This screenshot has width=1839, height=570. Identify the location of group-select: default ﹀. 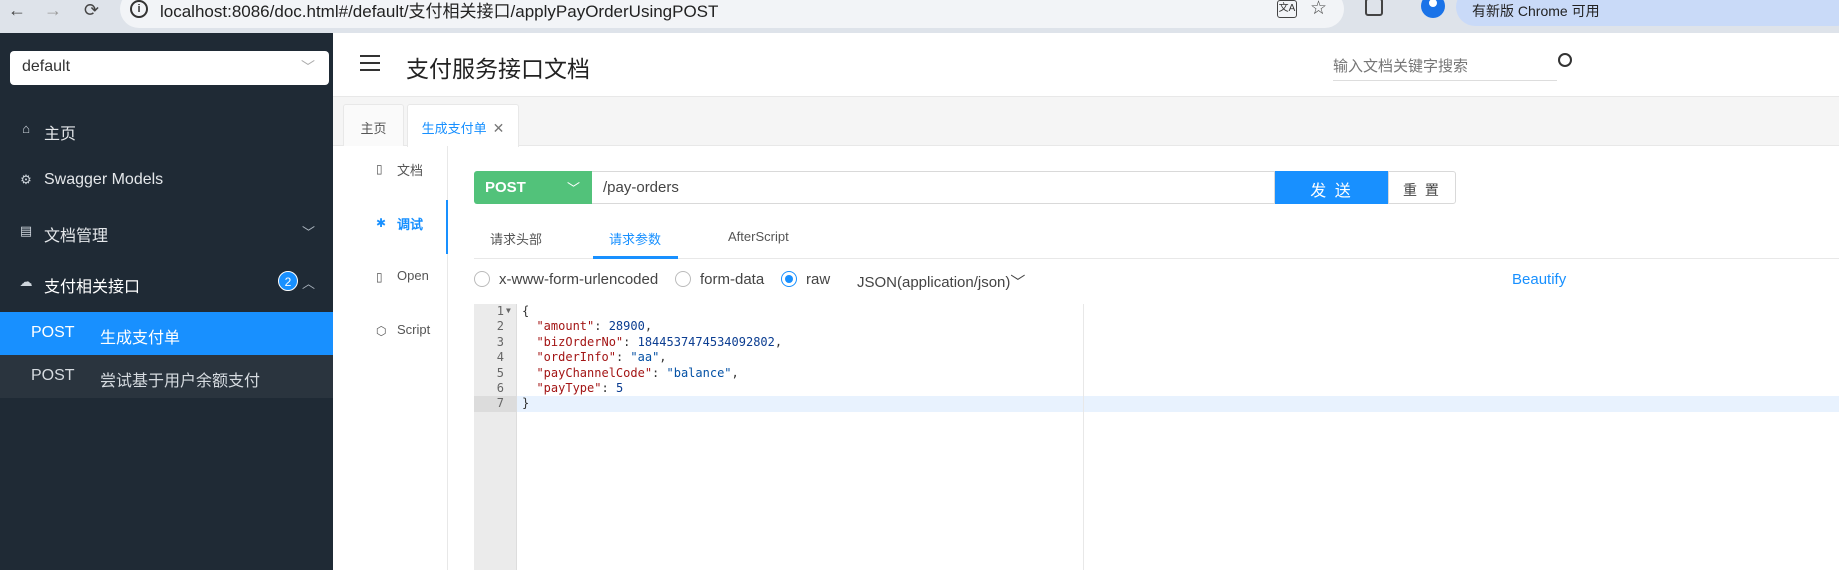
(169, 68).